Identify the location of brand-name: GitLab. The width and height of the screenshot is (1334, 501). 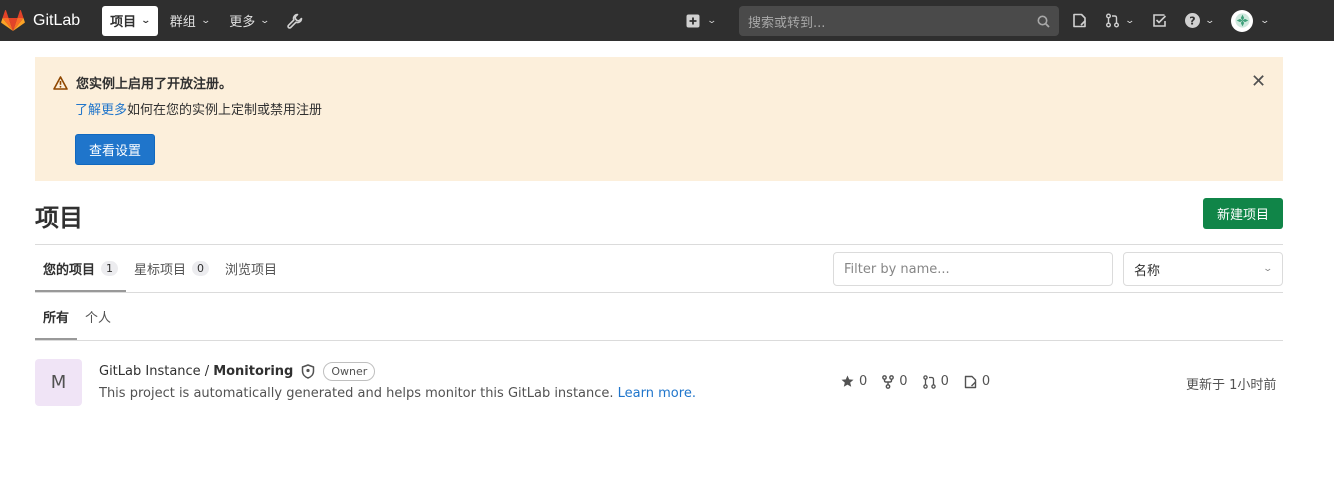
(57, 20).